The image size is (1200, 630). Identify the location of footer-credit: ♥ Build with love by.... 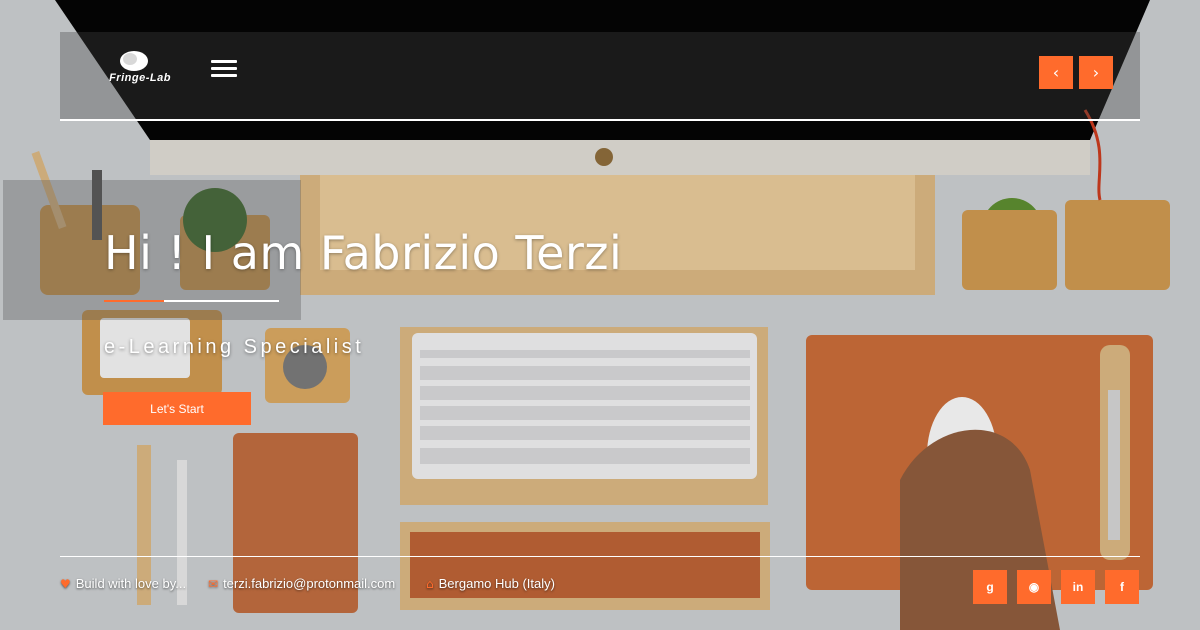
(123, 583).